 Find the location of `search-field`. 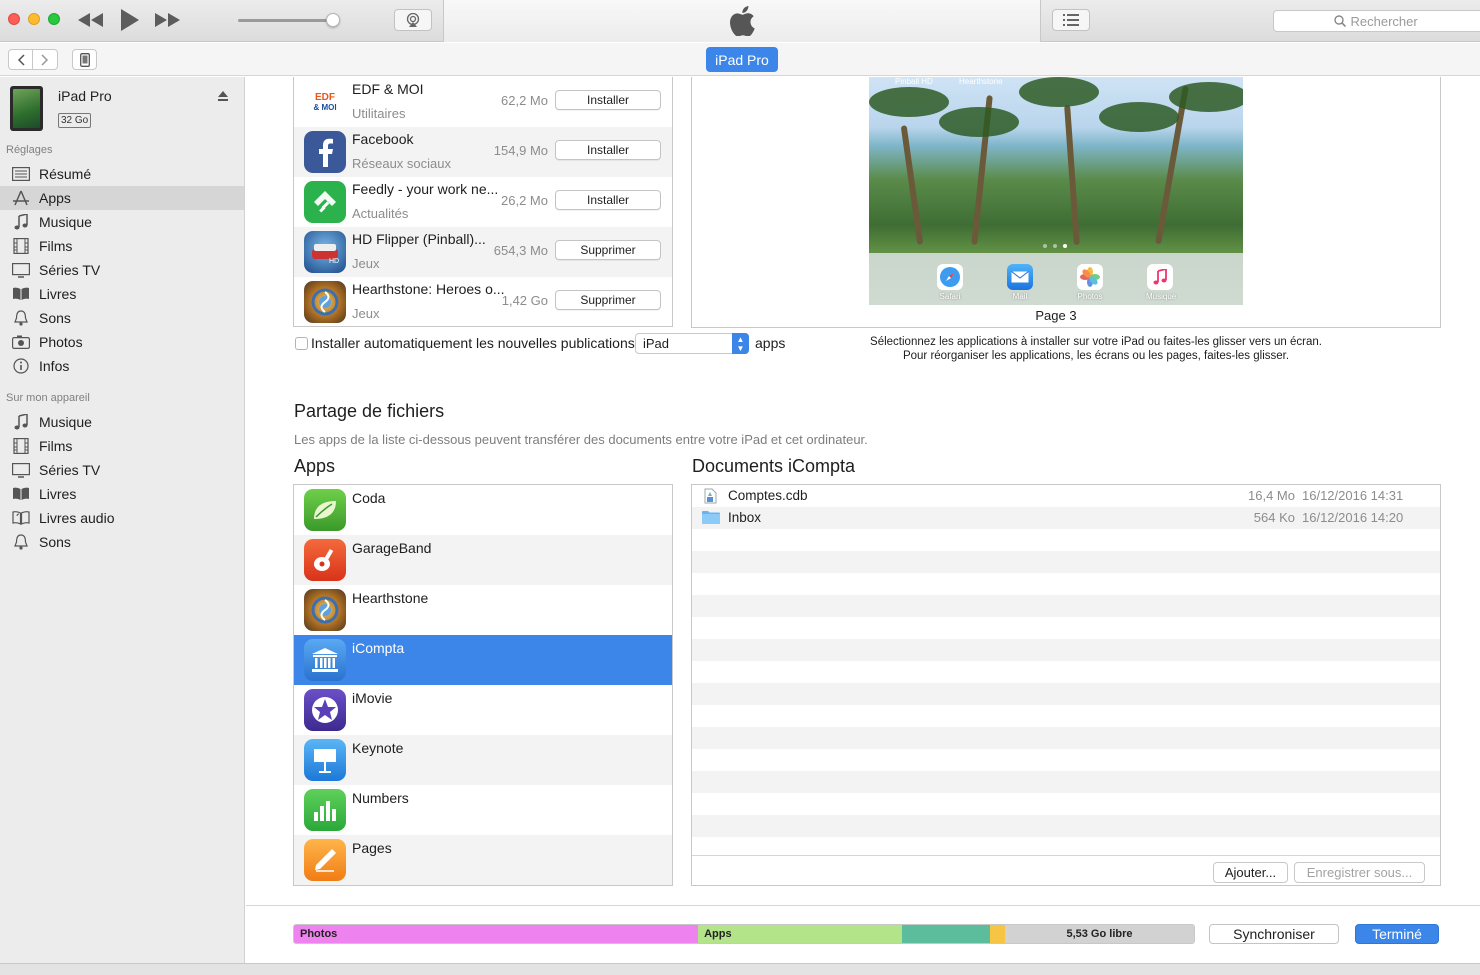

search-field is located at coordinates (1376, 21).